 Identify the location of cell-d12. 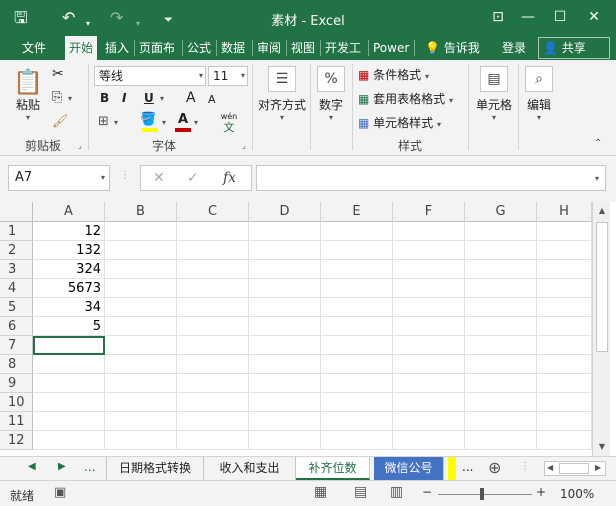
(285, 440).